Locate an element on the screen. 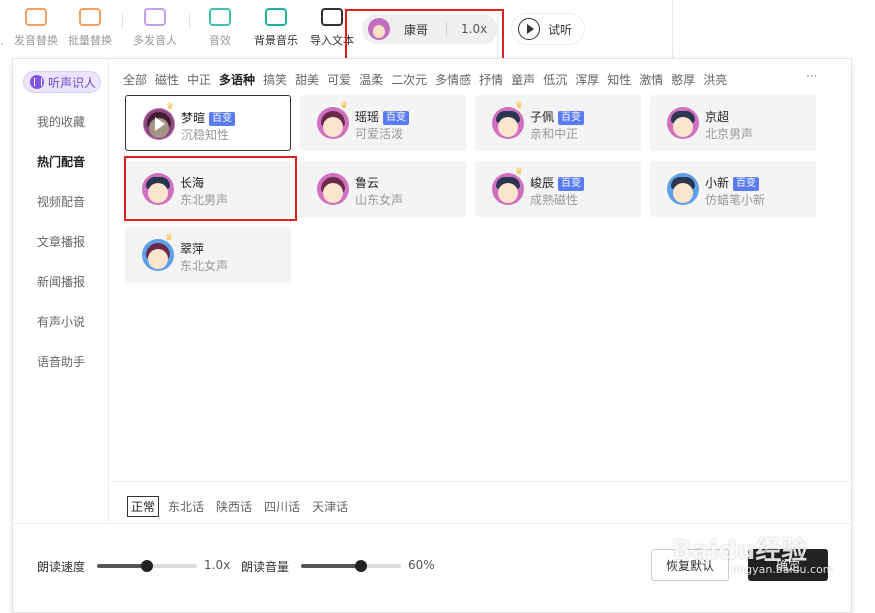  speed-slider-fill is located at coordinates (122, 566).